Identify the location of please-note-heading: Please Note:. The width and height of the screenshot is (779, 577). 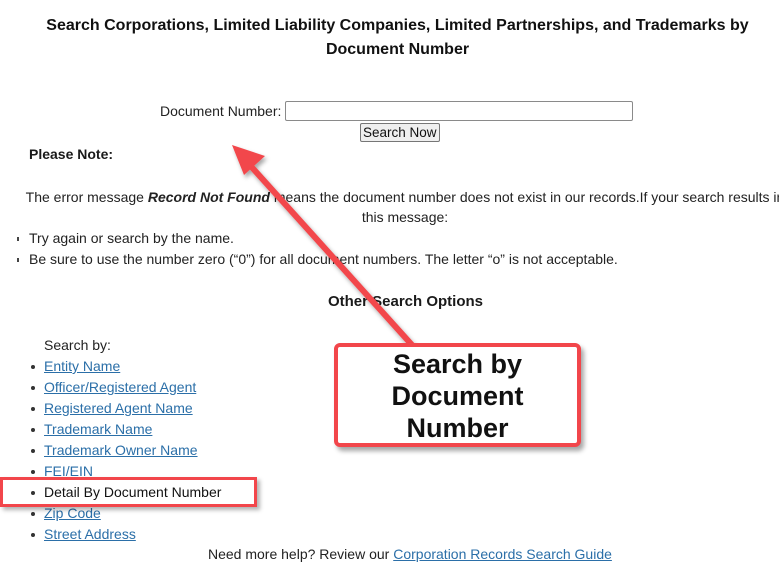
(71, 154).